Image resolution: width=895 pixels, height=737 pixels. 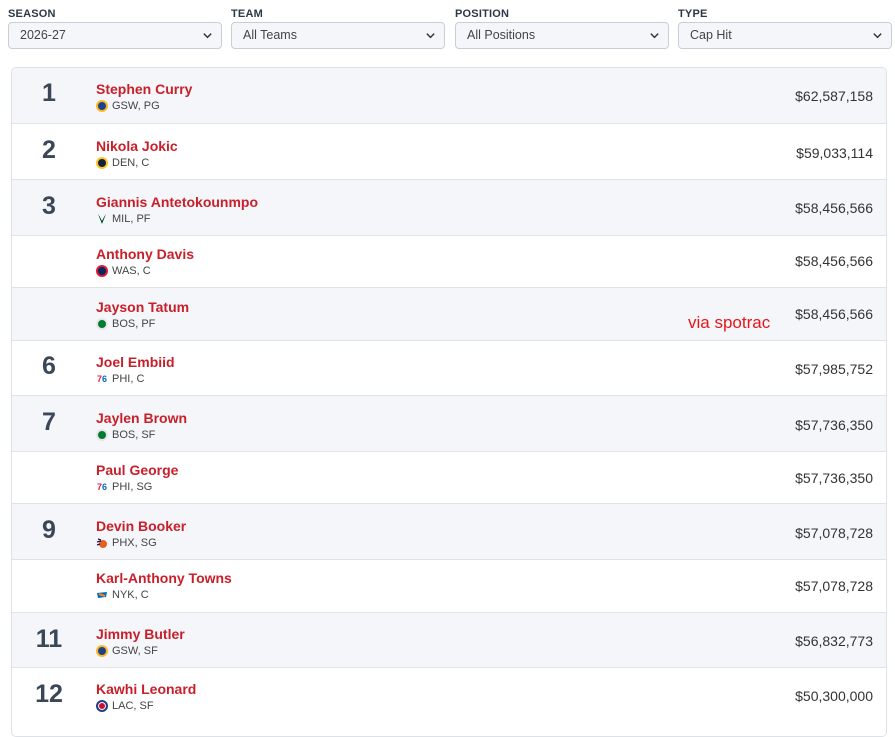 I want to click on team-position: PHI, SG, so click(x=132, y=487).